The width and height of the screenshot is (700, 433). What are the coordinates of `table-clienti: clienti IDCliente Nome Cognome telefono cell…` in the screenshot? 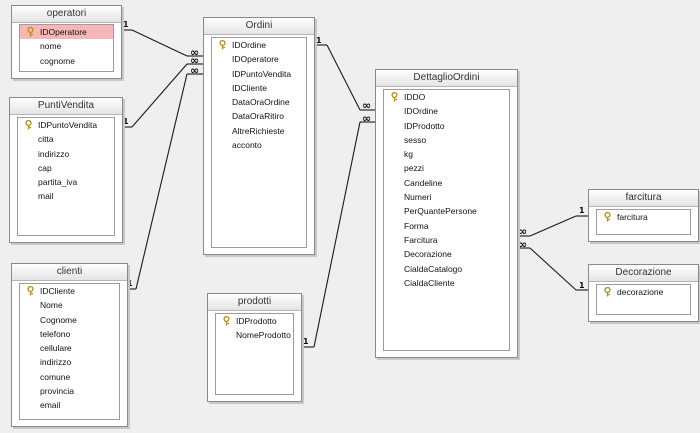 It's located at (69, 345).